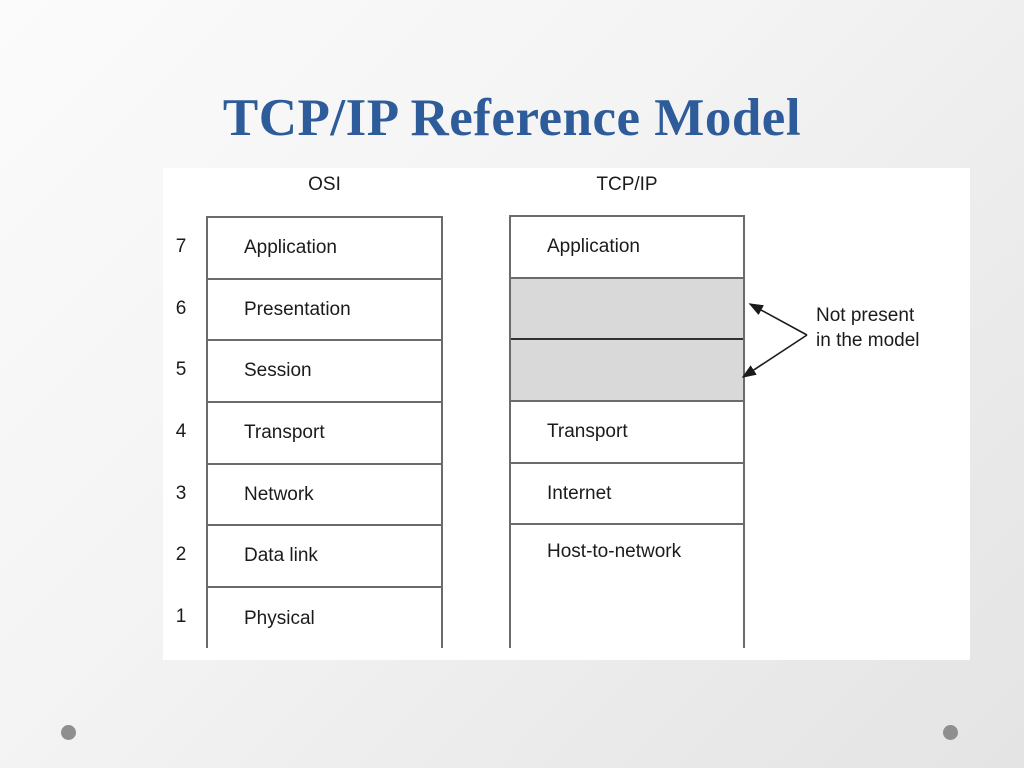  I want to click on osi-layer-number: 4, so click(181, 431).